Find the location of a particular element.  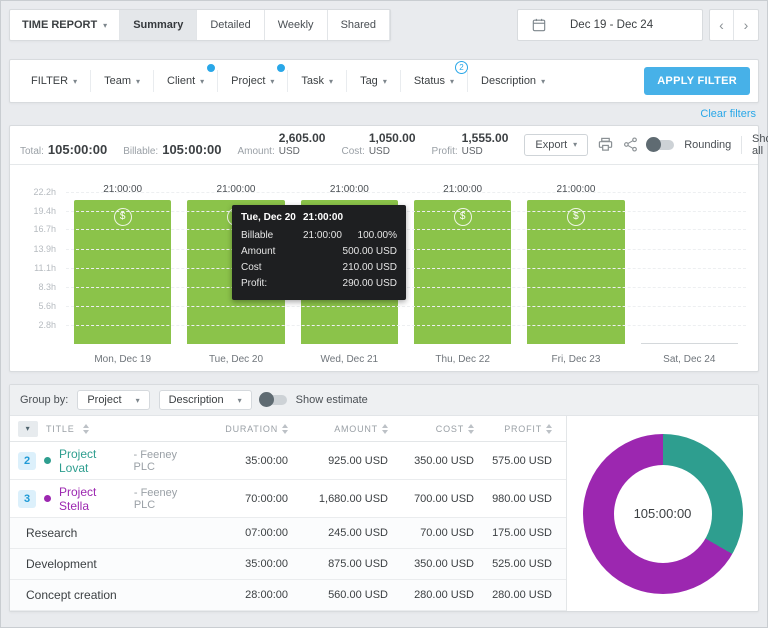

stat-total: Total: 105:00:00 is located at coordinates (63, 149).